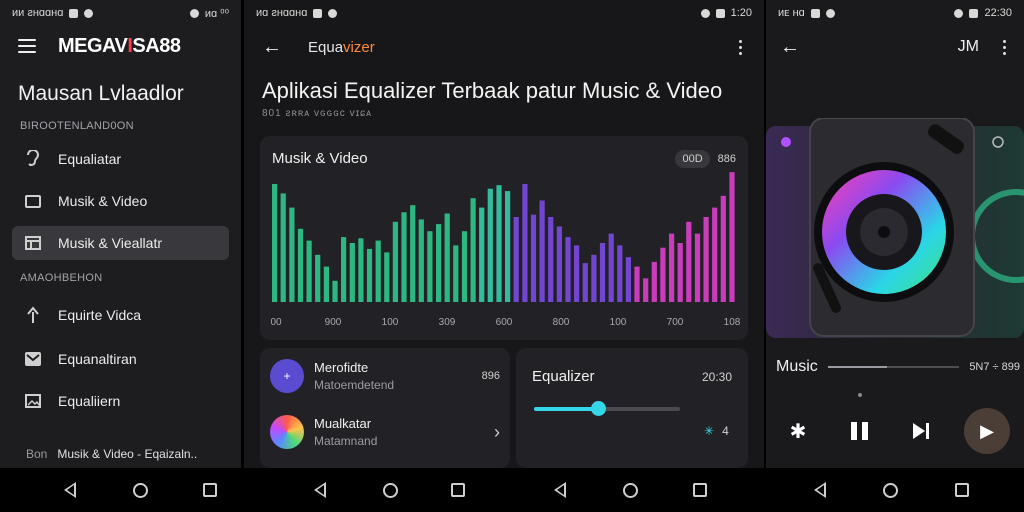 This screenshot has width=1024, height=512. I want to click on list-item-subtitle: Matamnand, so click(346, 441).